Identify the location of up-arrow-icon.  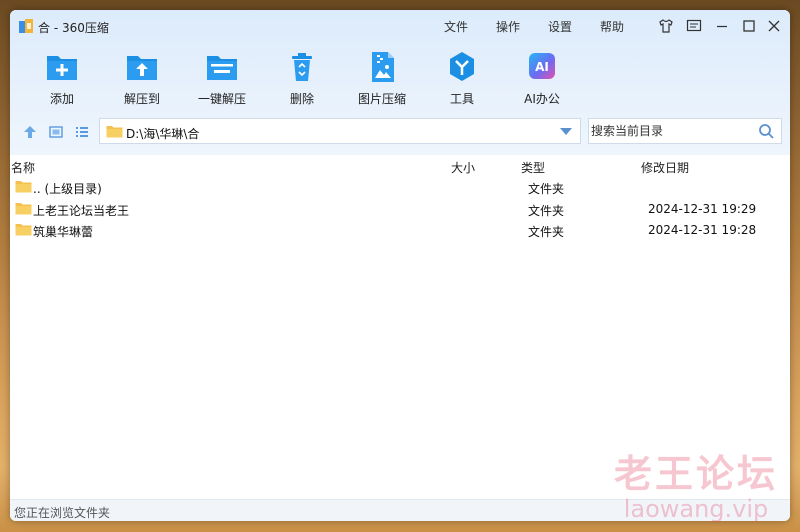
(30, 132).